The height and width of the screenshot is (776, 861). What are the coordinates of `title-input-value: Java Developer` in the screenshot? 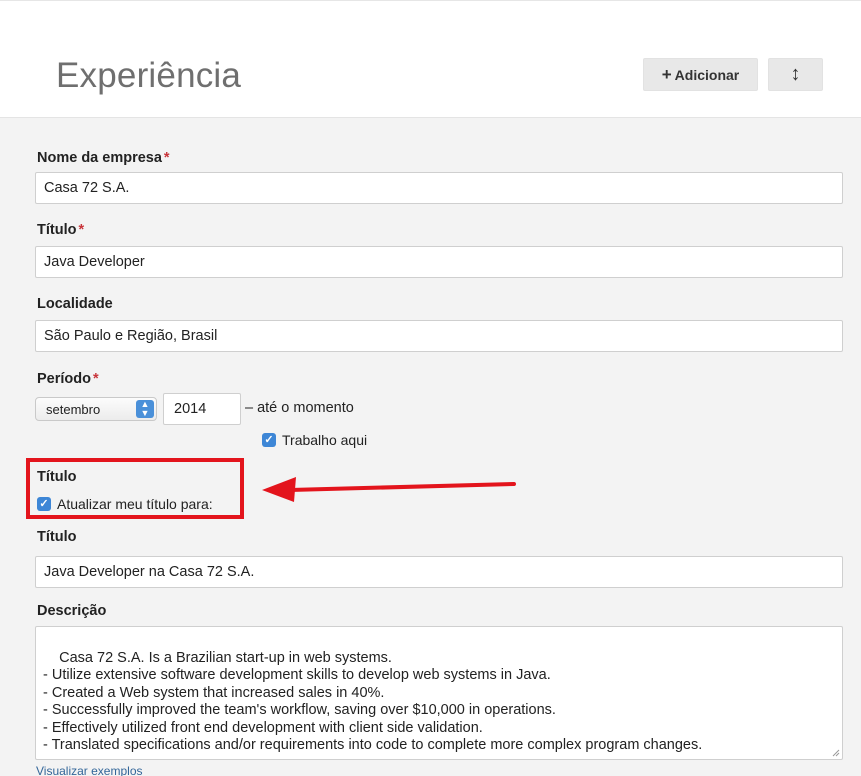 It's located at (94, 262).